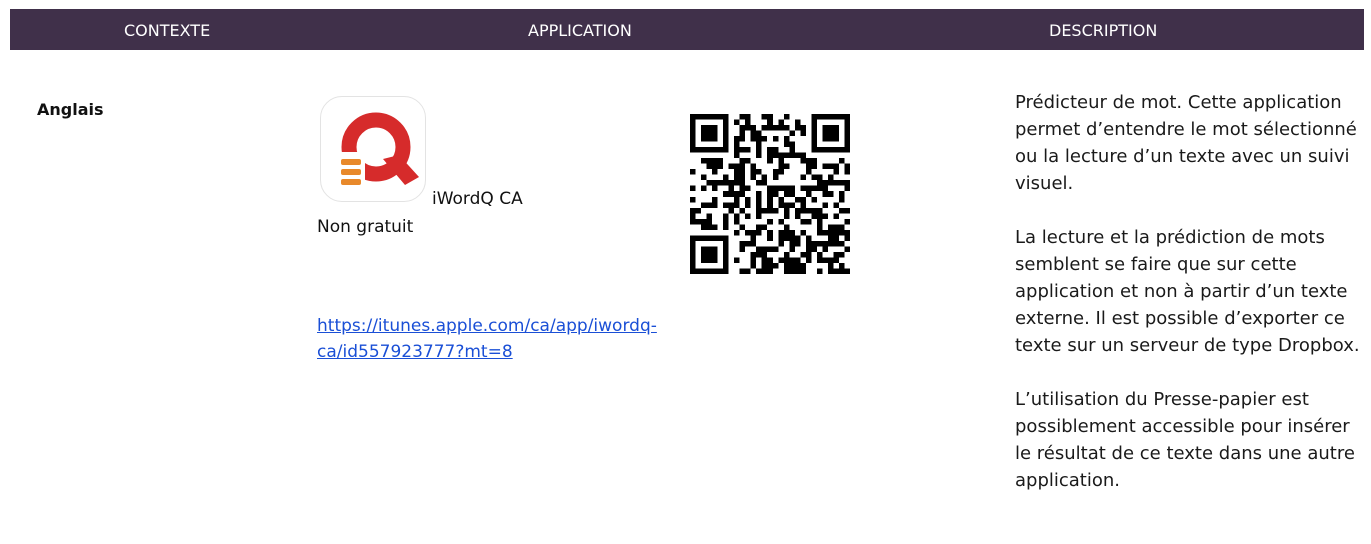 The height and width of the screenshot is (544, 1371). What do you see at coordinates (167, 30) in the screenshot?
I see `header-contexte: CONTEXTE` at bounding box center [167, 30].